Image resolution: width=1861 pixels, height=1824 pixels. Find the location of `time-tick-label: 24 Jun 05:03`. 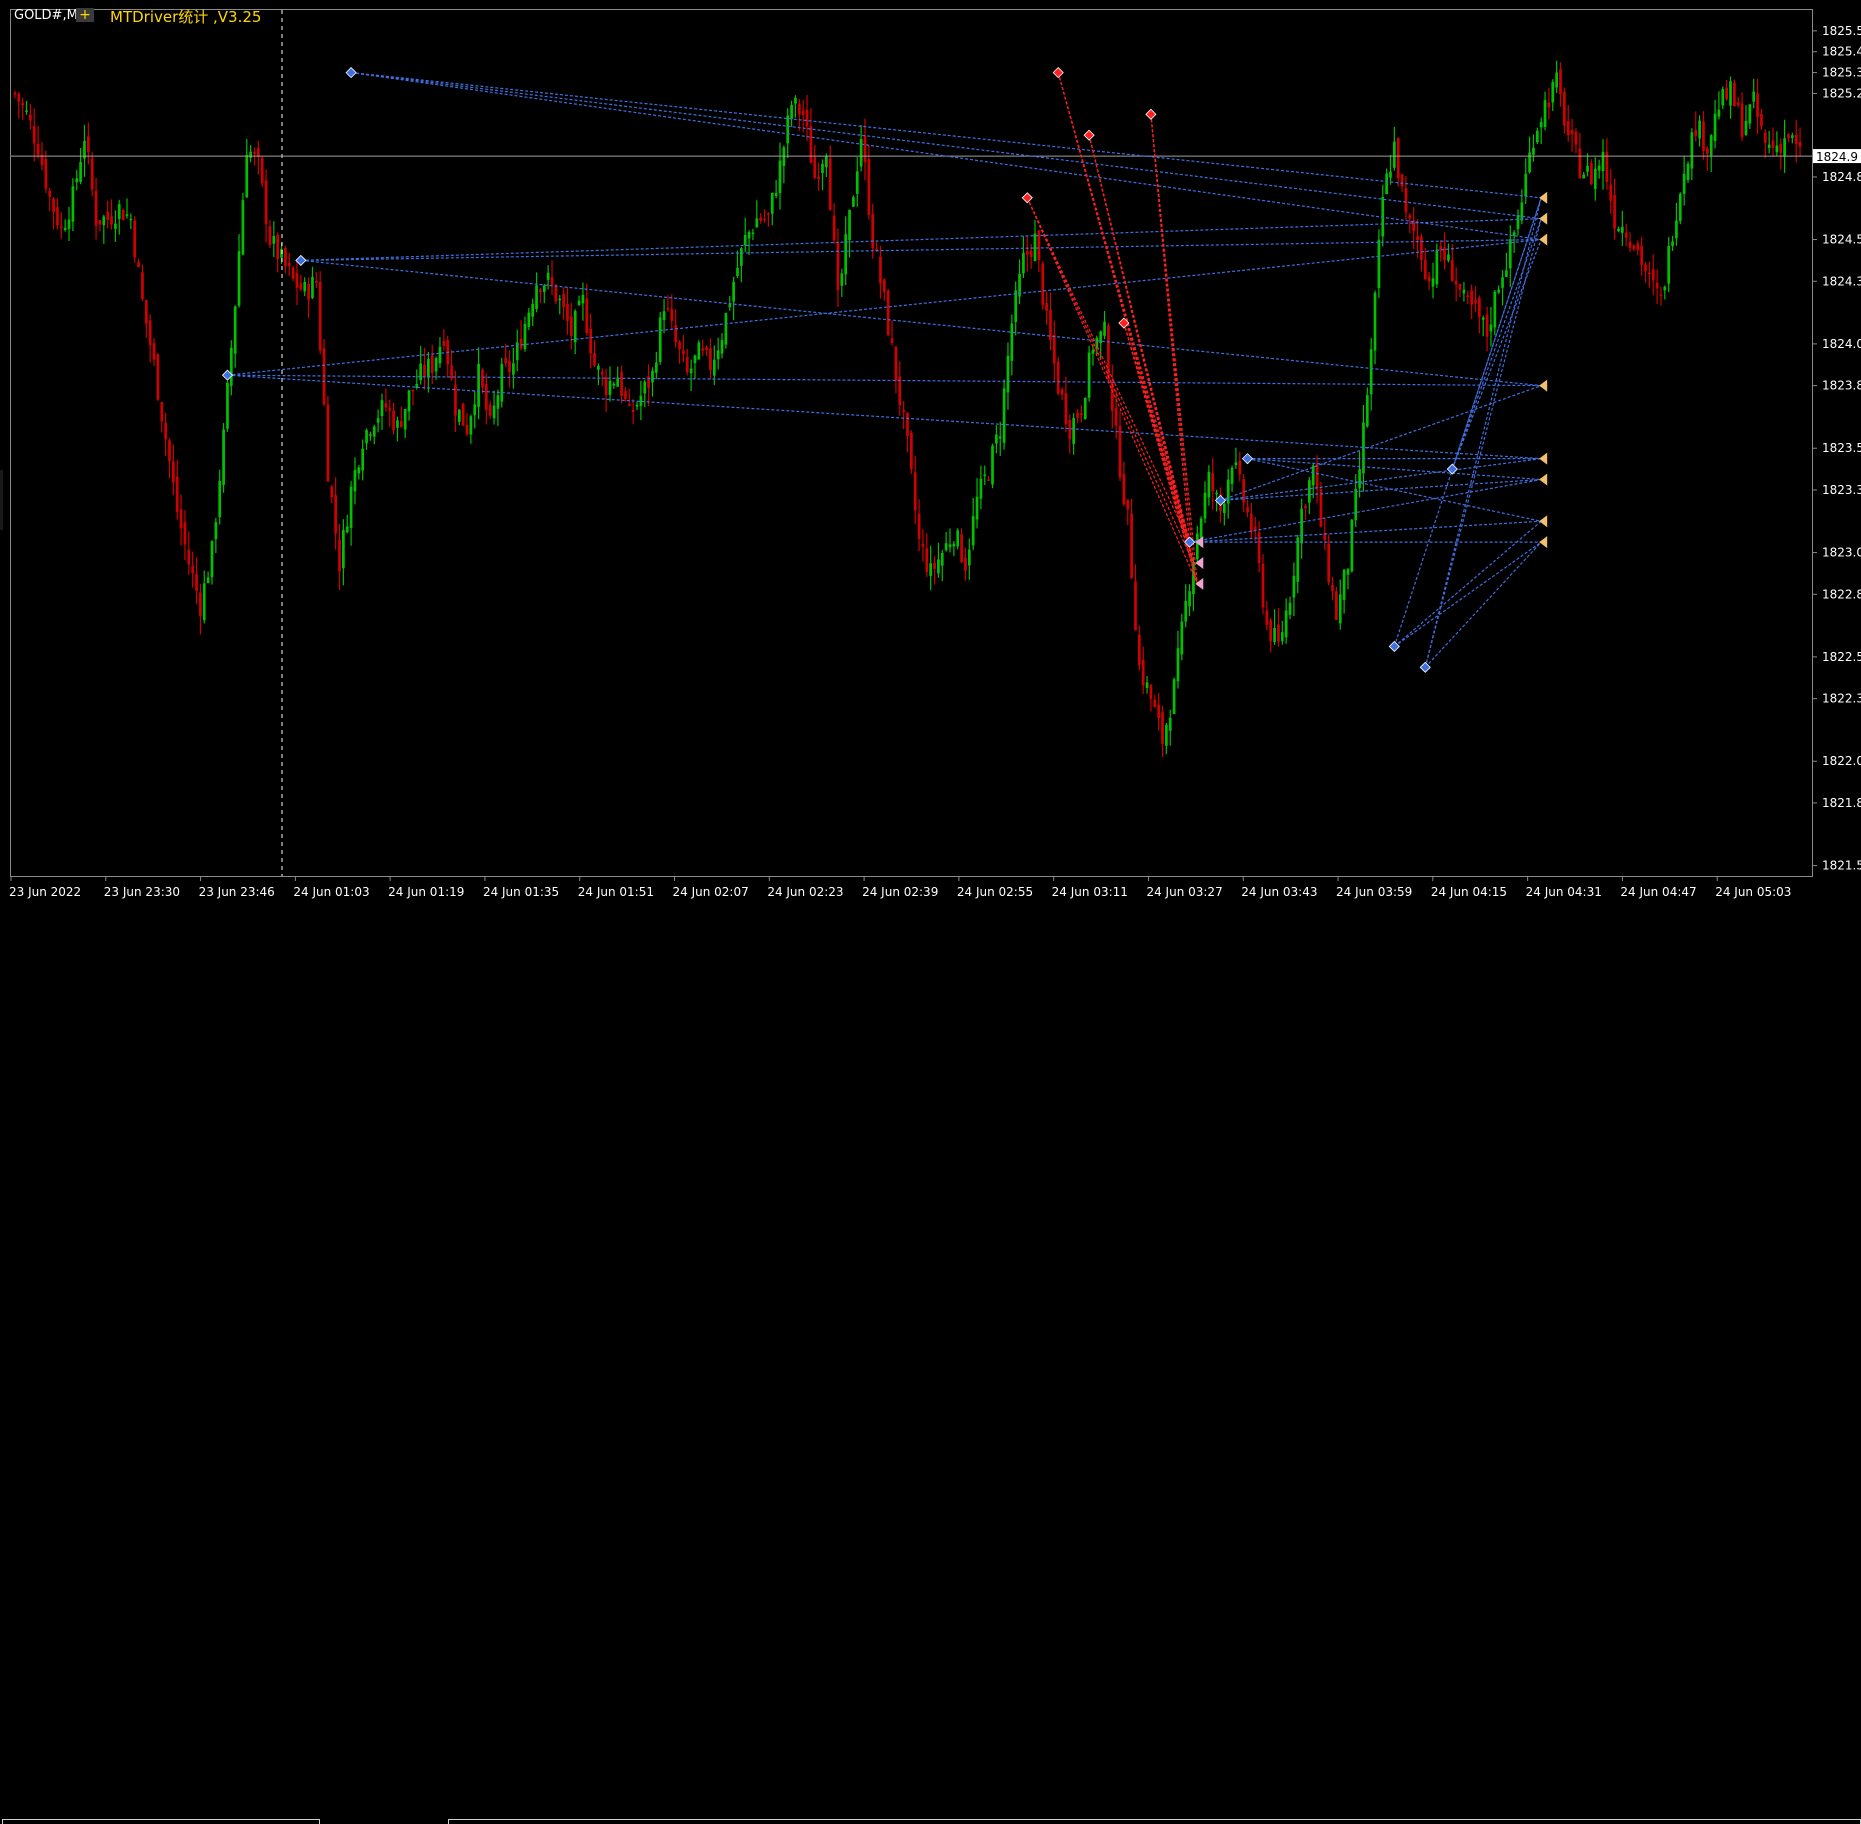

time-tick-label: 24 Jun 05:03 is located at coordinates (1753, 892).